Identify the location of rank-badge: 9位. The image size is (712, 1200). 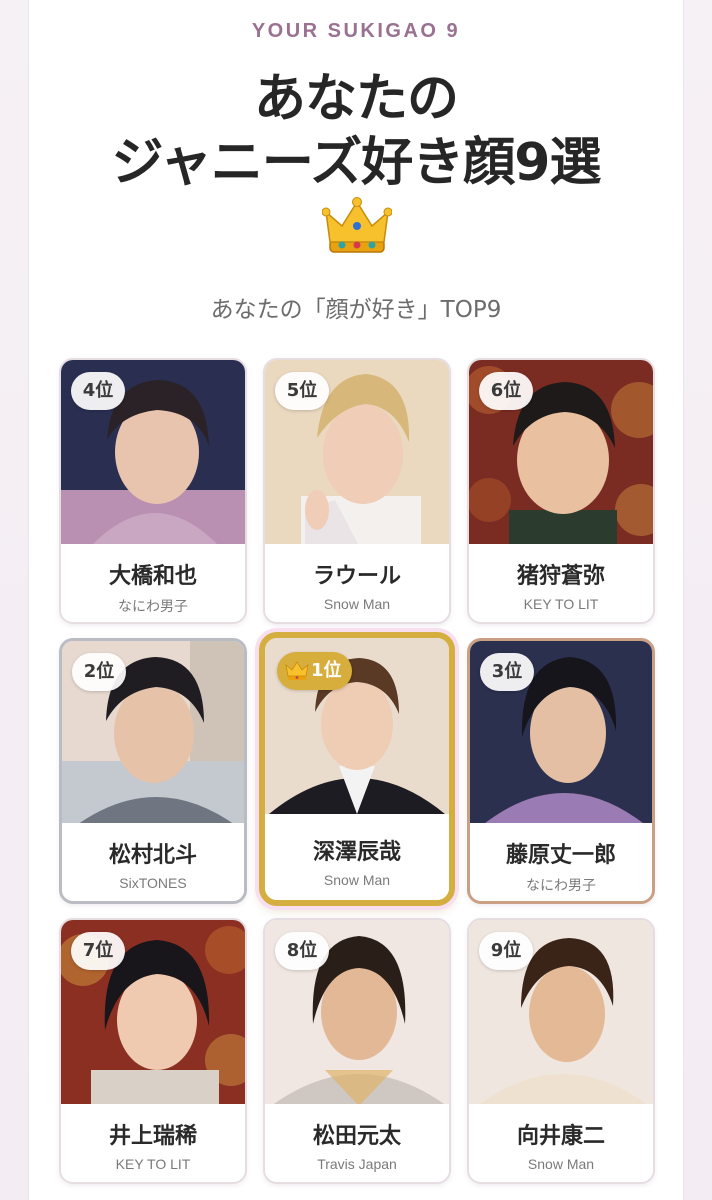
(506, 951).